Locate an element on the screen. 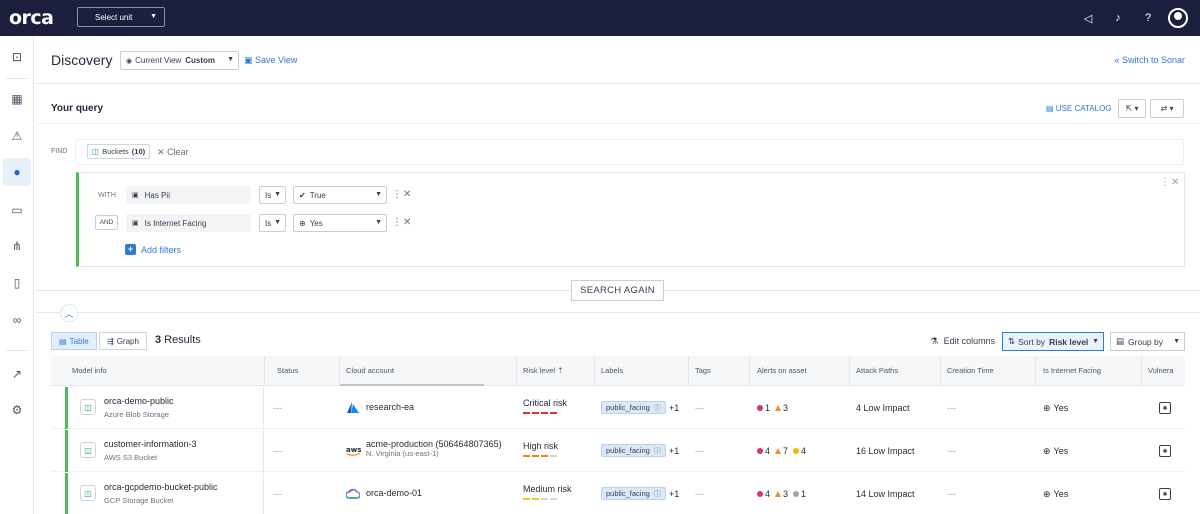 This screenshot has height=514, width=1200. attack-paths-cell: 4 Low Impact is located at coordinates (883, 408).